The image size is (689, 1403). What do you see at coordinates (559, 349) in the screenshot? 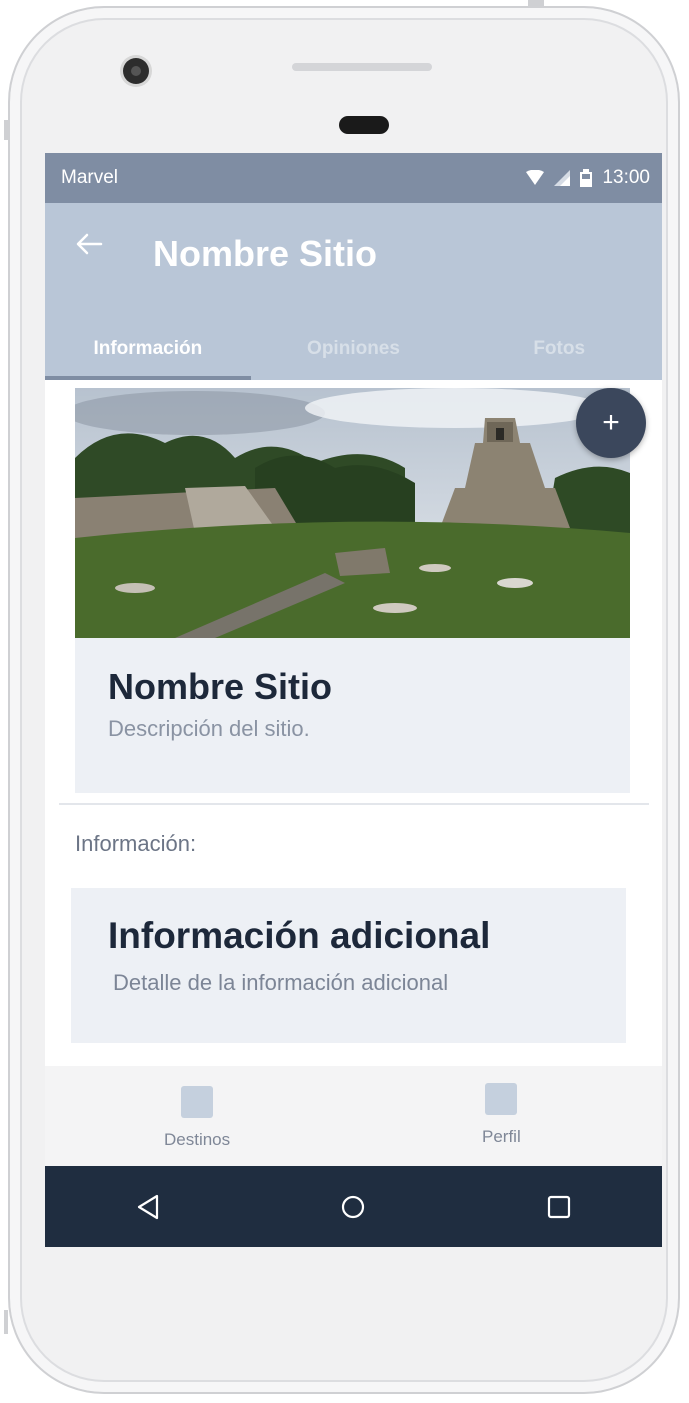
I see `tab-fotos: Fotos` at bounding box center [559, 349].